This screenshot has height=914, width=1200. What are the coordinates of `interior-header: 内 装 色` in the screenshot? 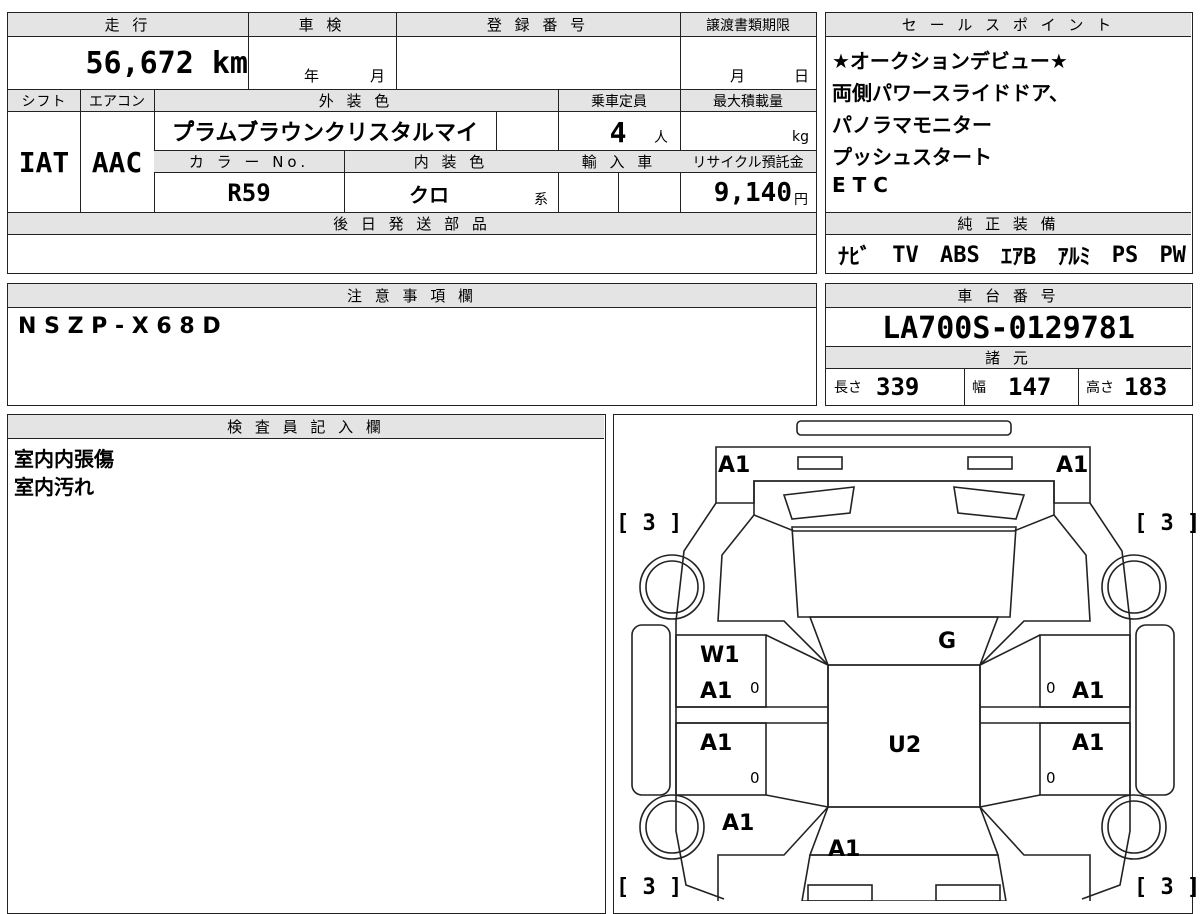 It's located at (451, 162).